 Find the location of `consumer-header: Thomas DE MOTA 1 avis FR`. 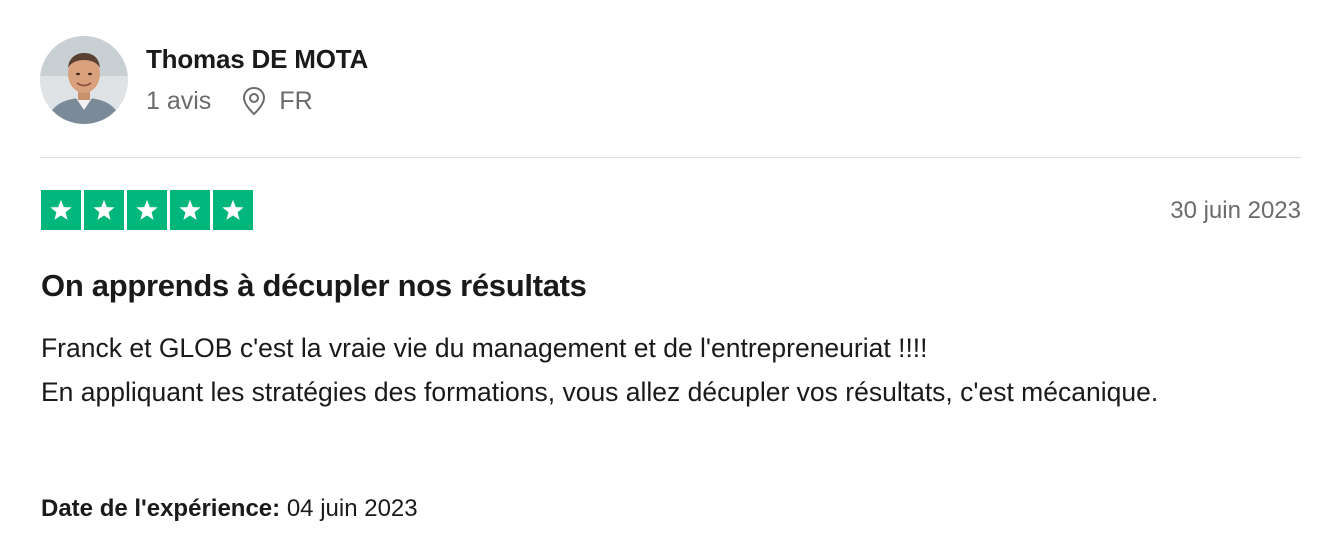

consumer-header: Thomas DE MOTA 1 avis FR is located at coordinates (204, 80).